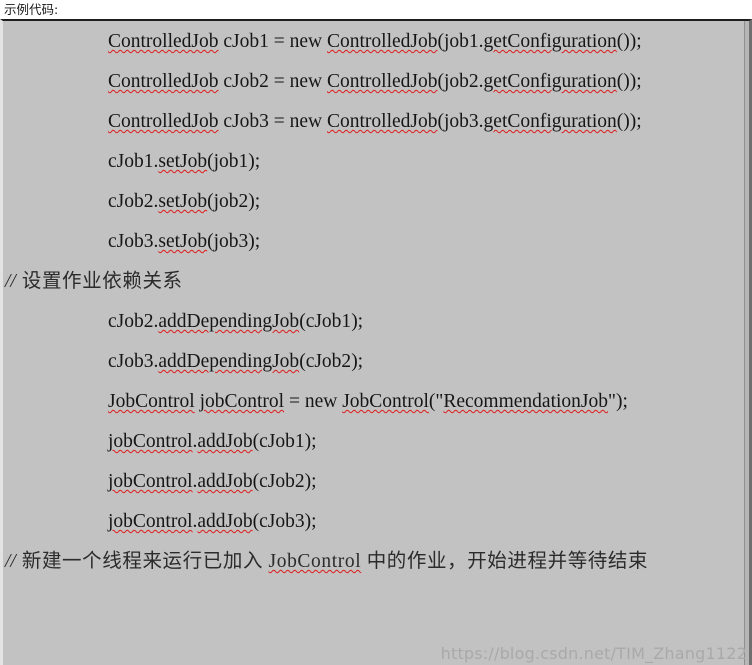  I want to click on code-line: //设置作业依赖关系, so click(94, 281).